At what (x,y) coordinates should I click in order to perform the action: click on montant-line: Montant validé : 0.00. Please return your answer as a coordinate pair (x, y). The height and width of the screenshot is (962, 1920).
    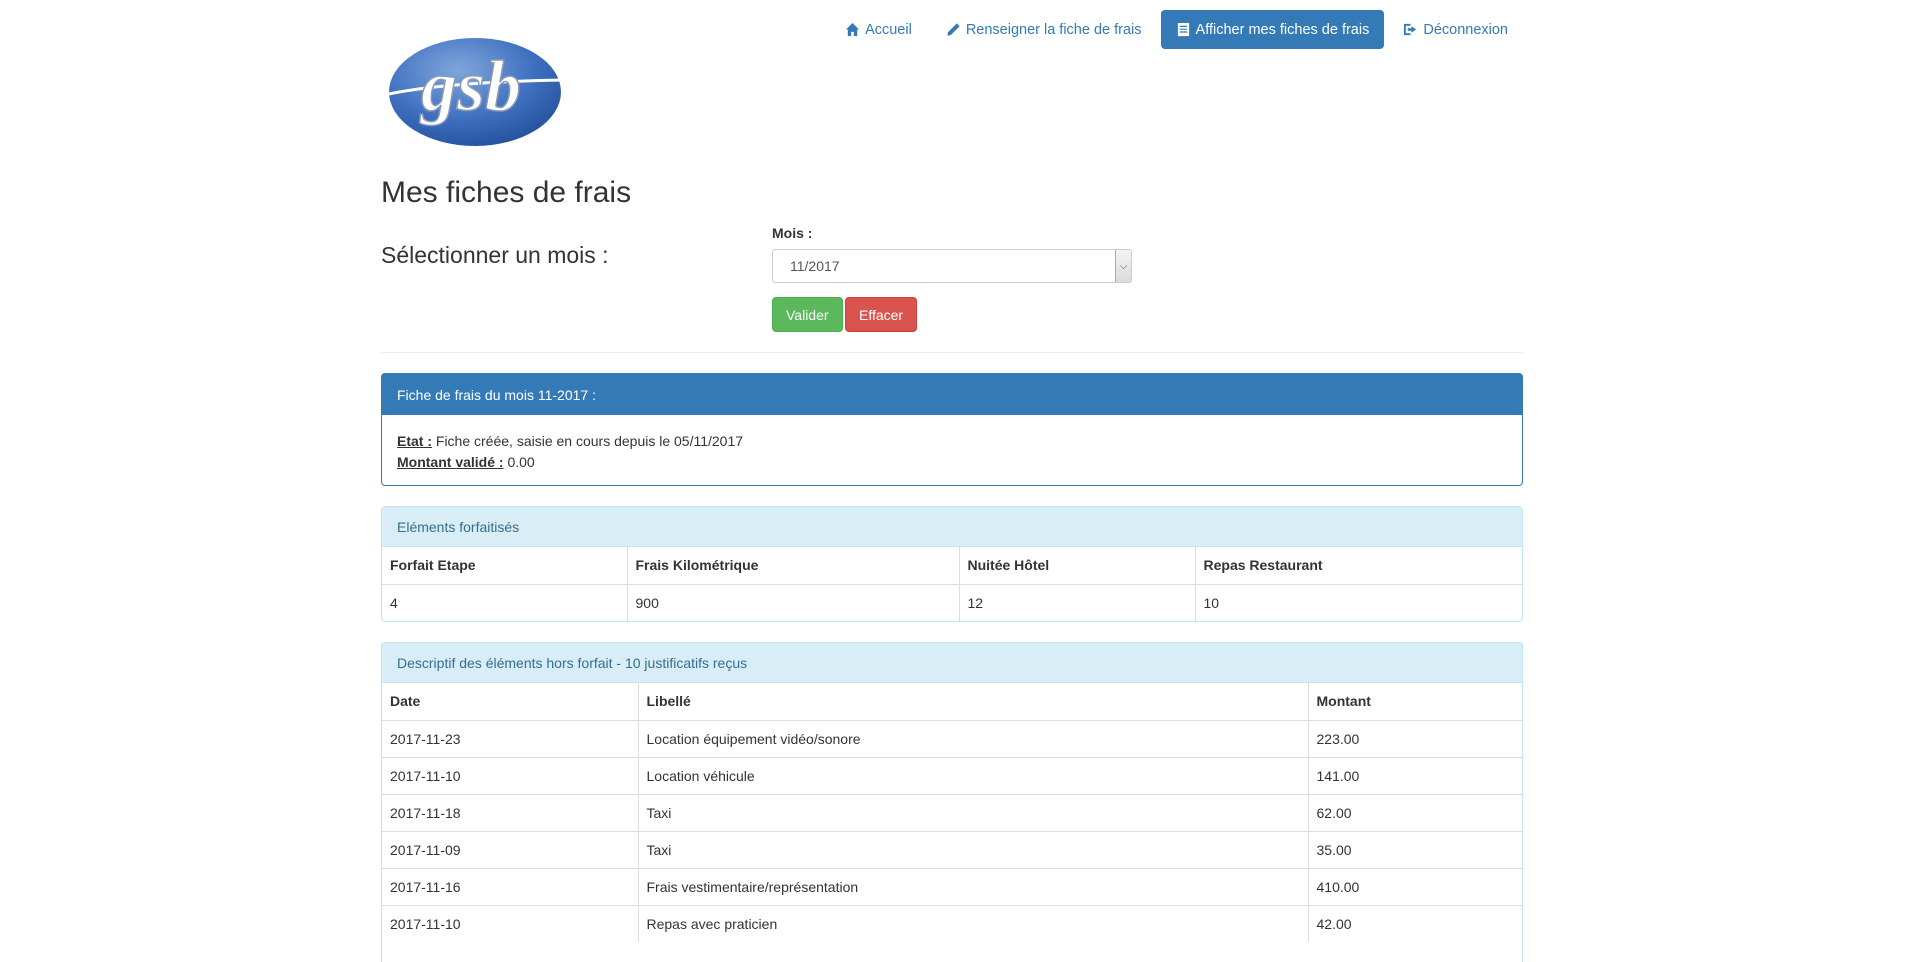
    Looking at the image, I should click on (952, 462).